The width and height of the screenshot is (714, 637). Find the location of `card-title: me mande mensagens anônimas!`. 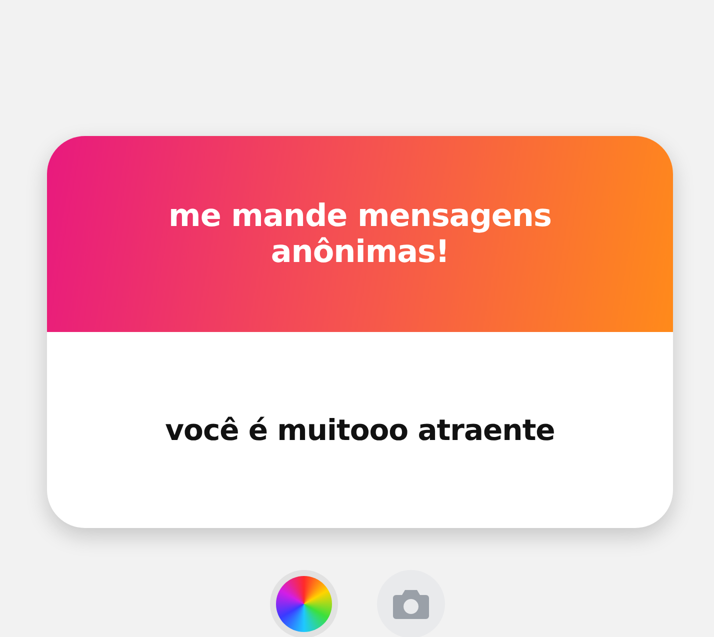

card-title: me mande mensagens anônimas! is located at coordinates (360, 234).